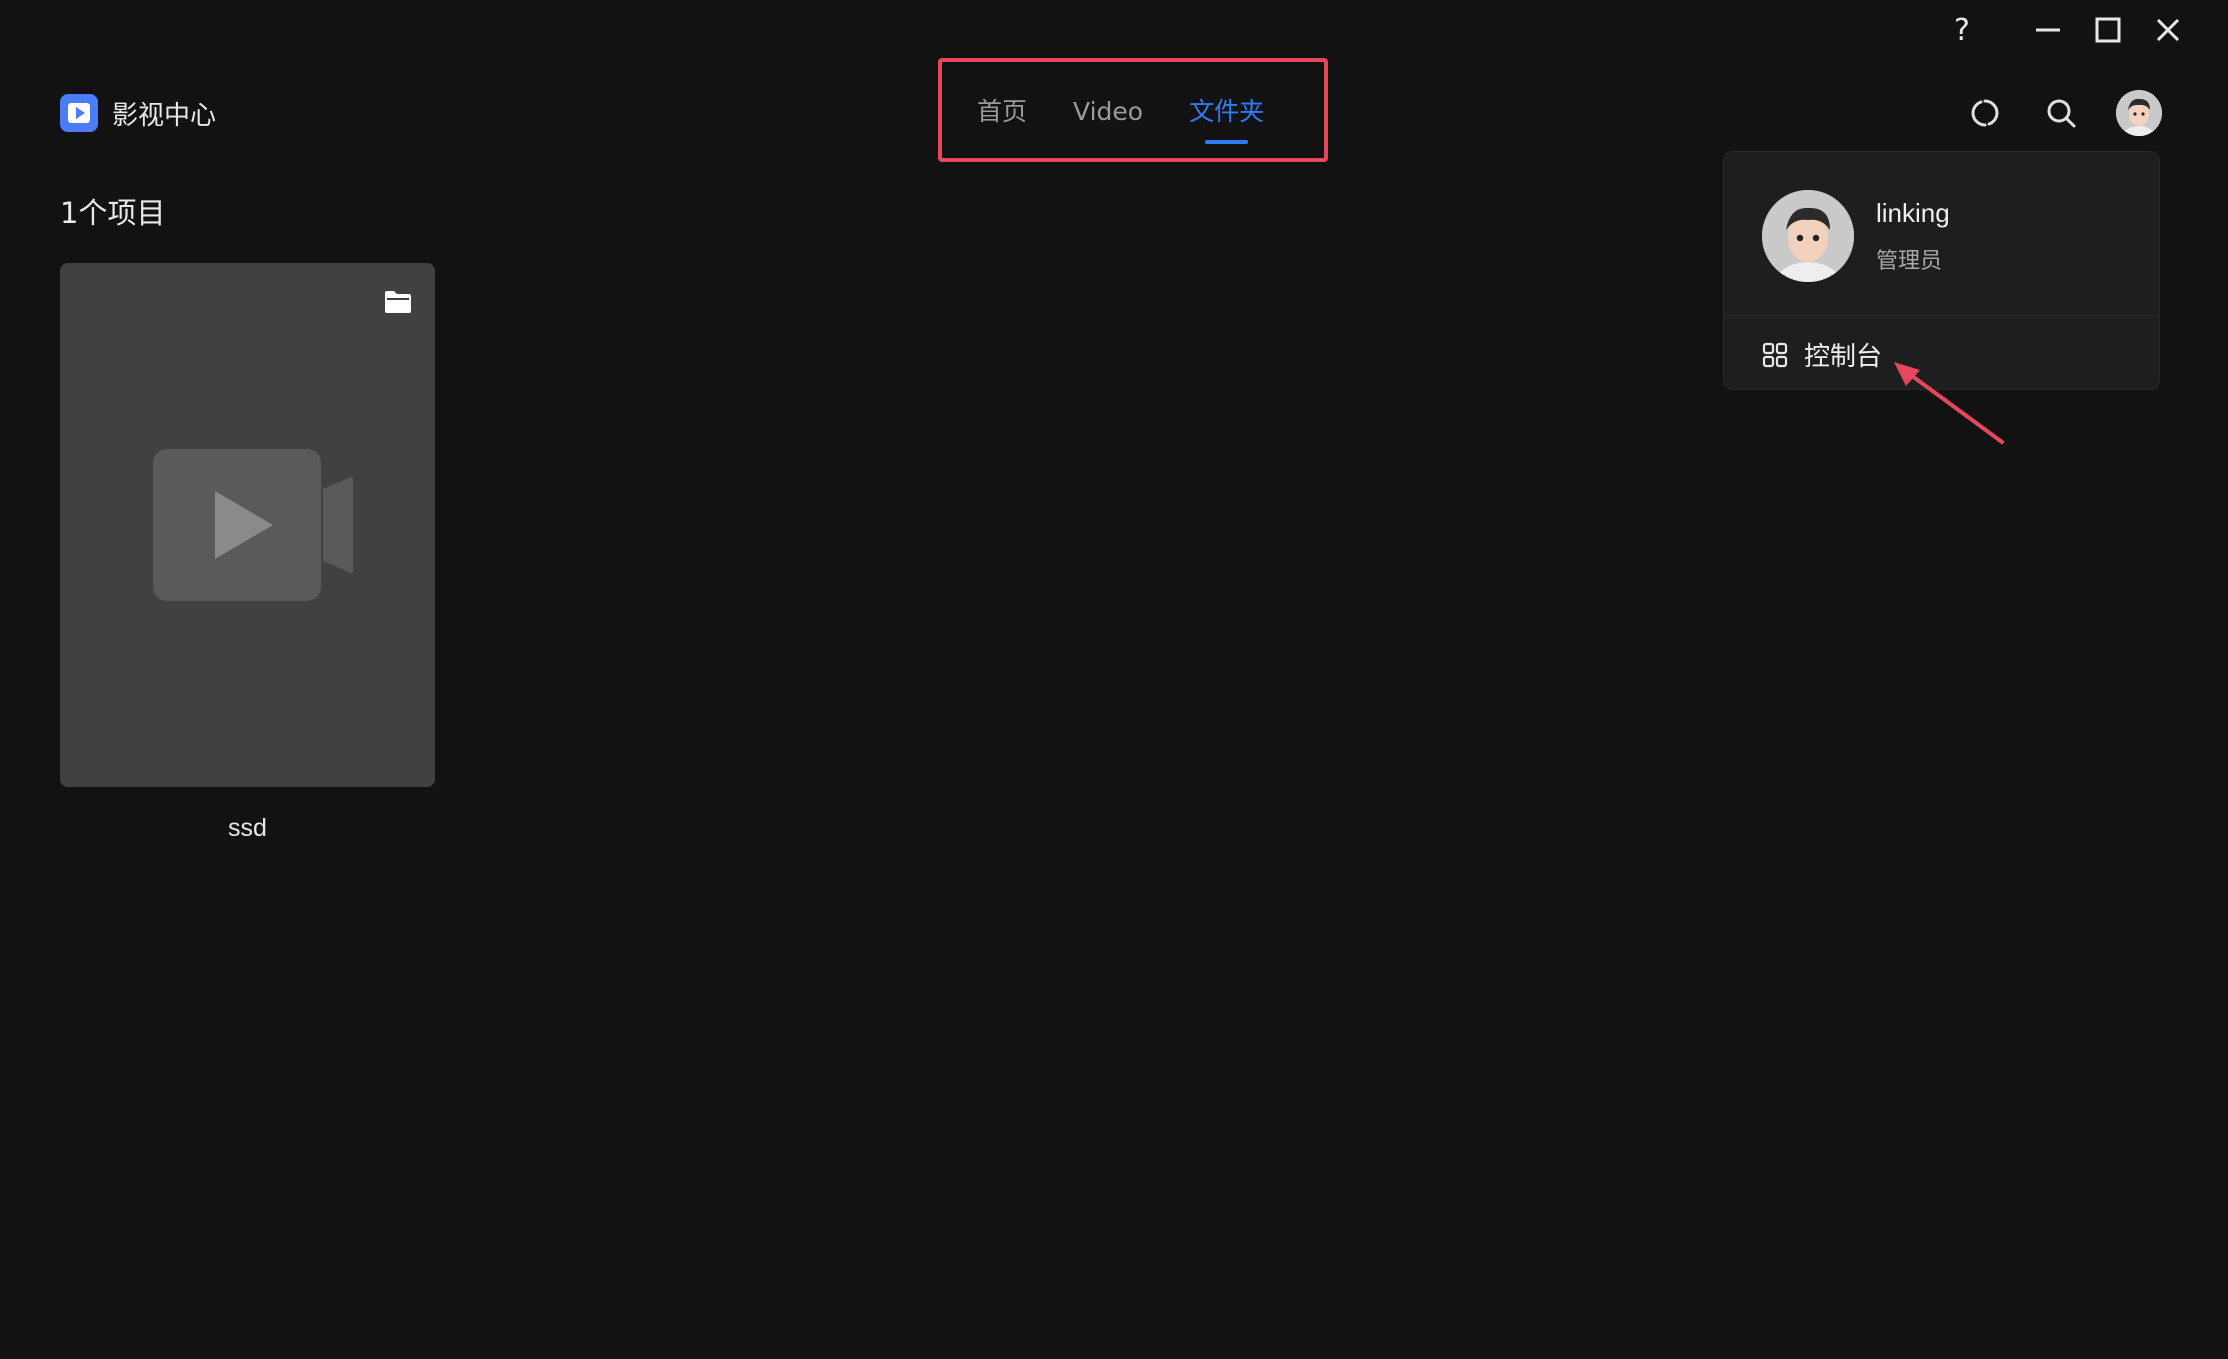  What do you see at coordinates (1913, 212) in the screenshot?
I see `username: linking` at bounding box center [1913, 212].